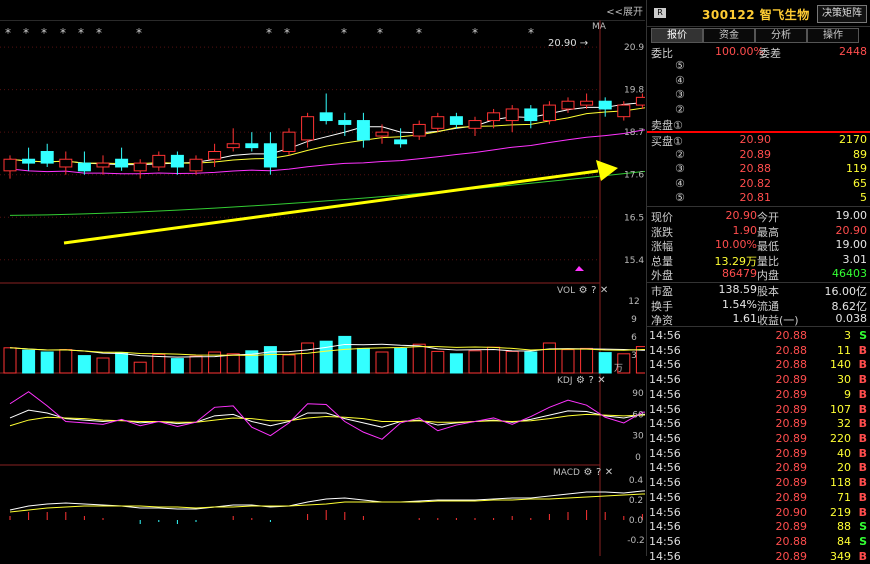  I want to click on kdj-tick: 90, so click(638, 394).